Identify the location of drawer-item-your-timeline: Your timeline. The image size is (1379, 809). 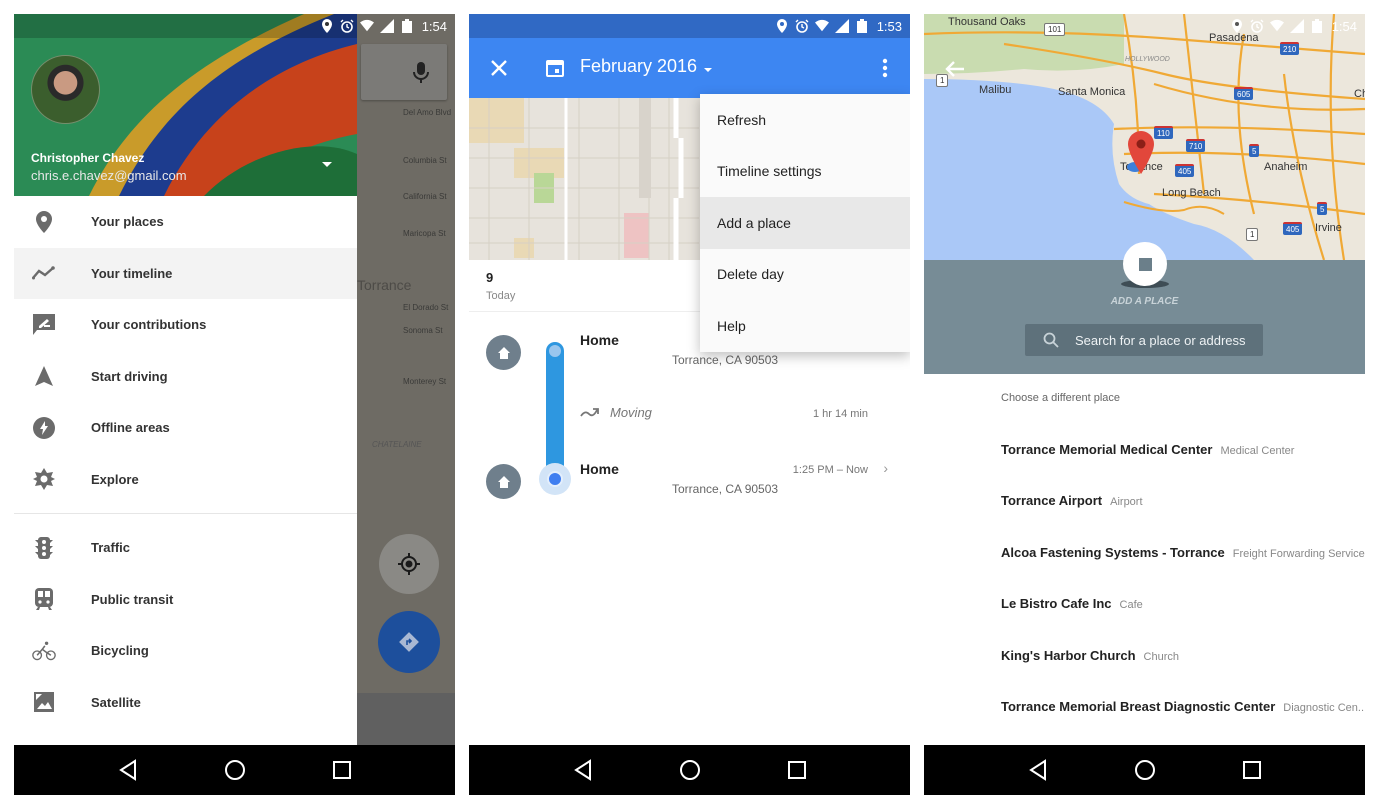
(185, 273).